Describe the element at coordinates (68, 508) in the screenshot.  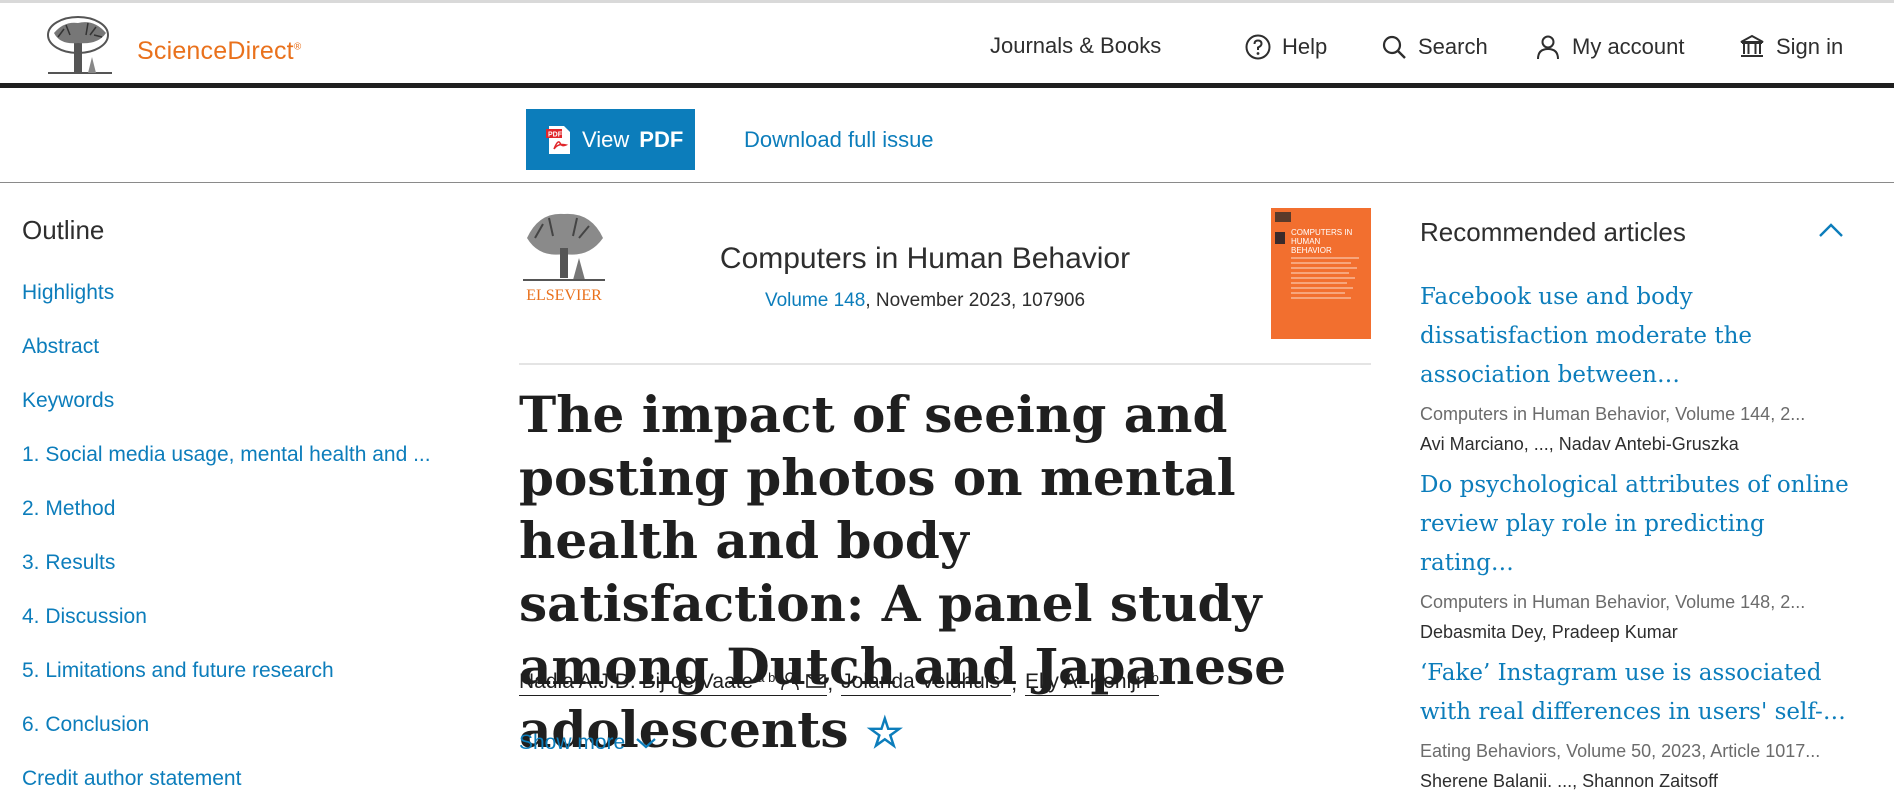
I see `outline-item-method: 2. Method` at that location.